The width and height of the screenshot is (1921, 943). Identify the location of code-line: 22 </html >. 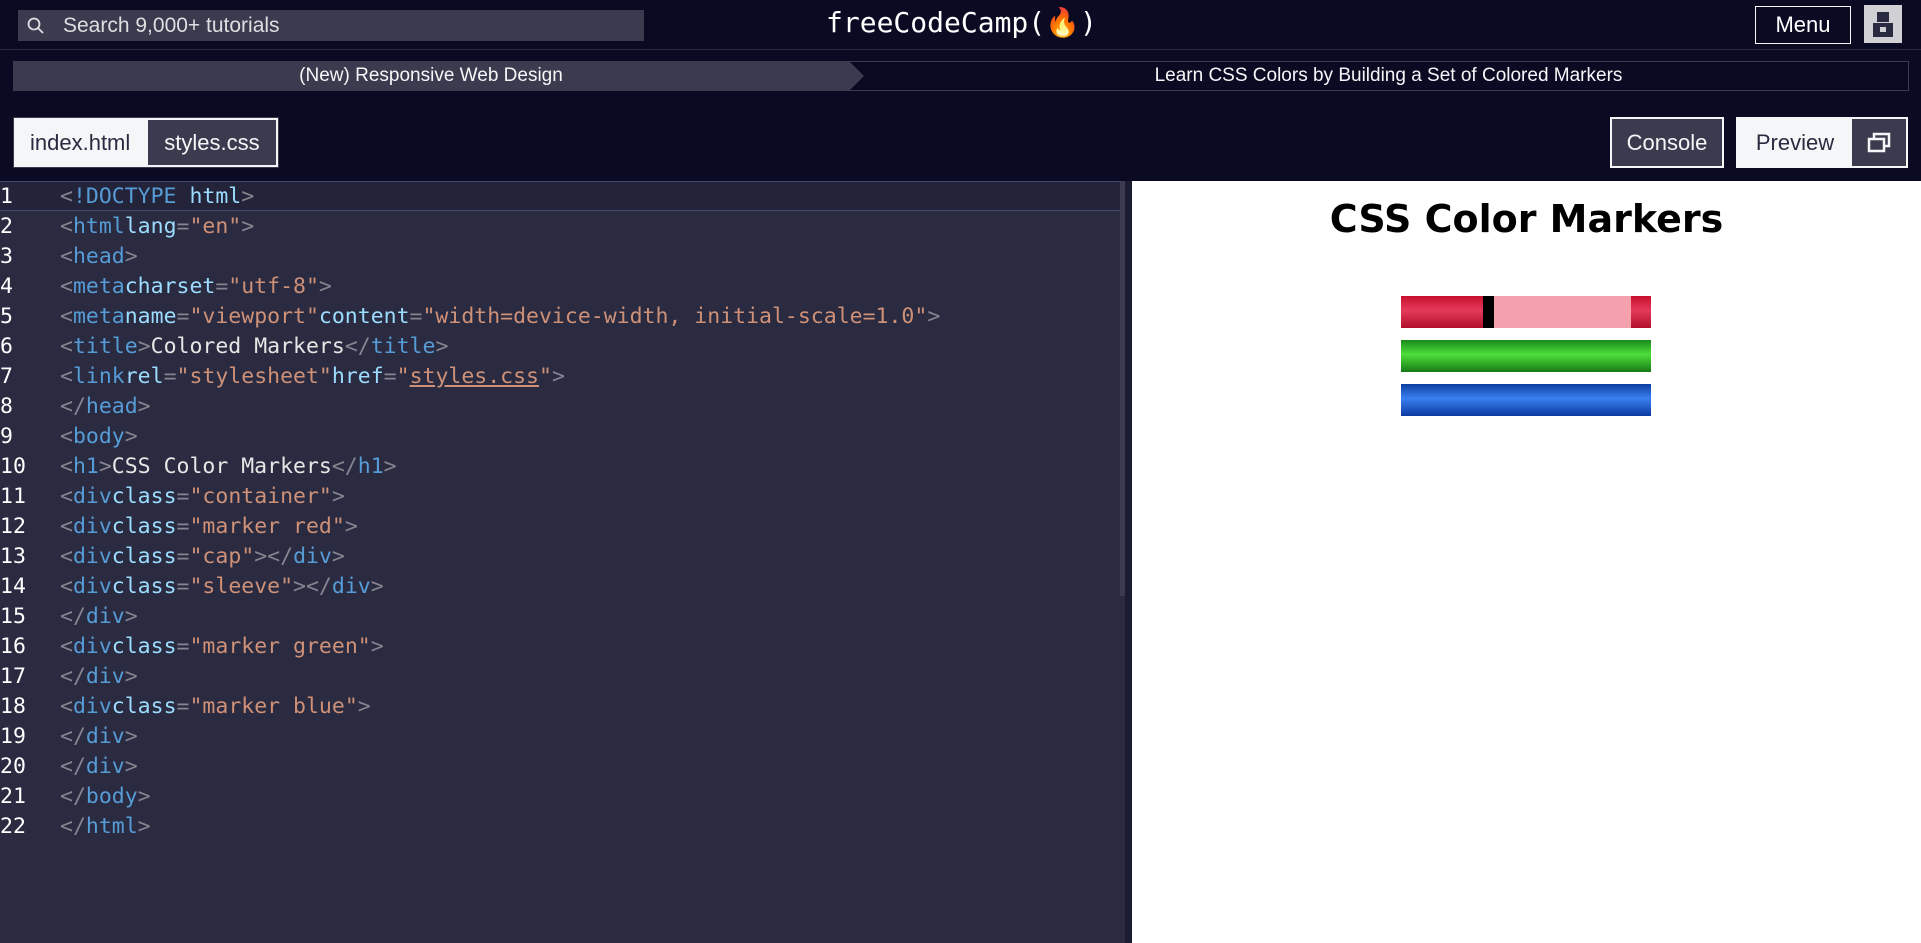
(562, 826).